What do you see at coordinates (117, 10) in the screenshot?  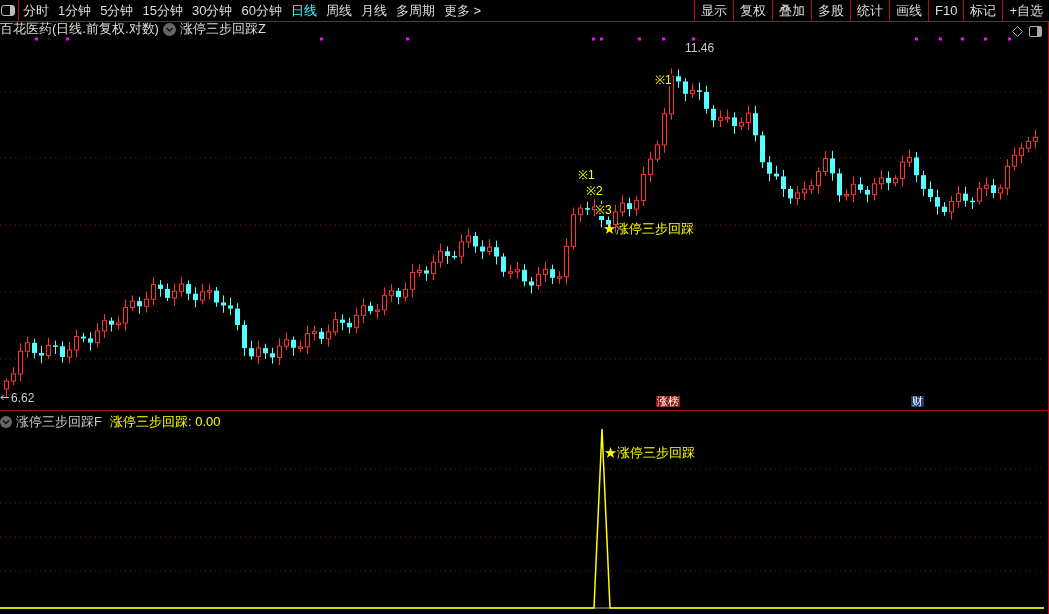 I see `period-tab: 5分钟` at bounding box center [117, 10].